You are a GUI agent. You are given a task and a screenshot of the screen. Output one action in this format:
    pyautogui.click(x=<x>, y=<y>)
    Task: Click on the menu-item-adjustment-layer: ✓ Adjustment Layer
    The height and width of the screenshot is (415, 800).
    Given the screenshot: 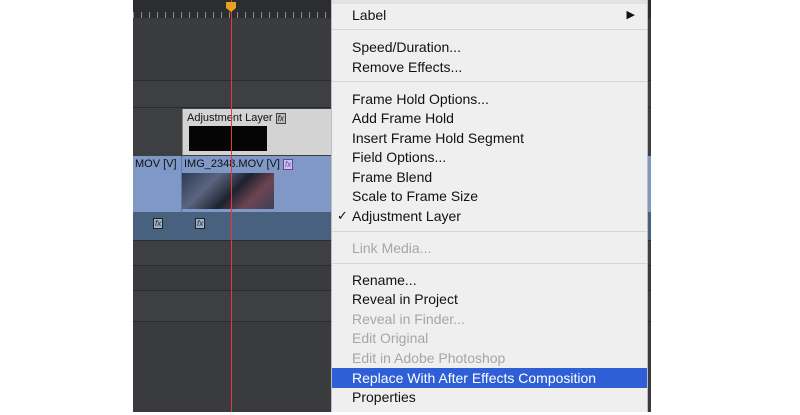 What is the action you would take?
    pyautogui.click(x=489, y=216)
    